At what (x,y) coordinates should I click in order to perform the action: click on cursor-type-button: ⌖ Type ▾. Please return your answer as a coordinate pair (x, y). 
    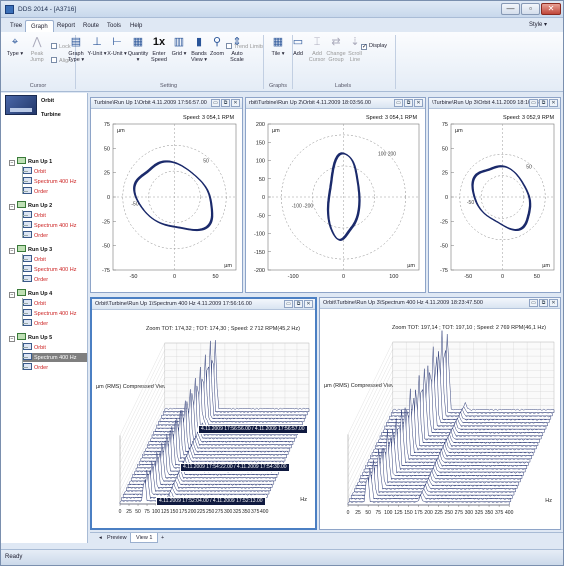
    Looking at the image, I should click on (15, 57).